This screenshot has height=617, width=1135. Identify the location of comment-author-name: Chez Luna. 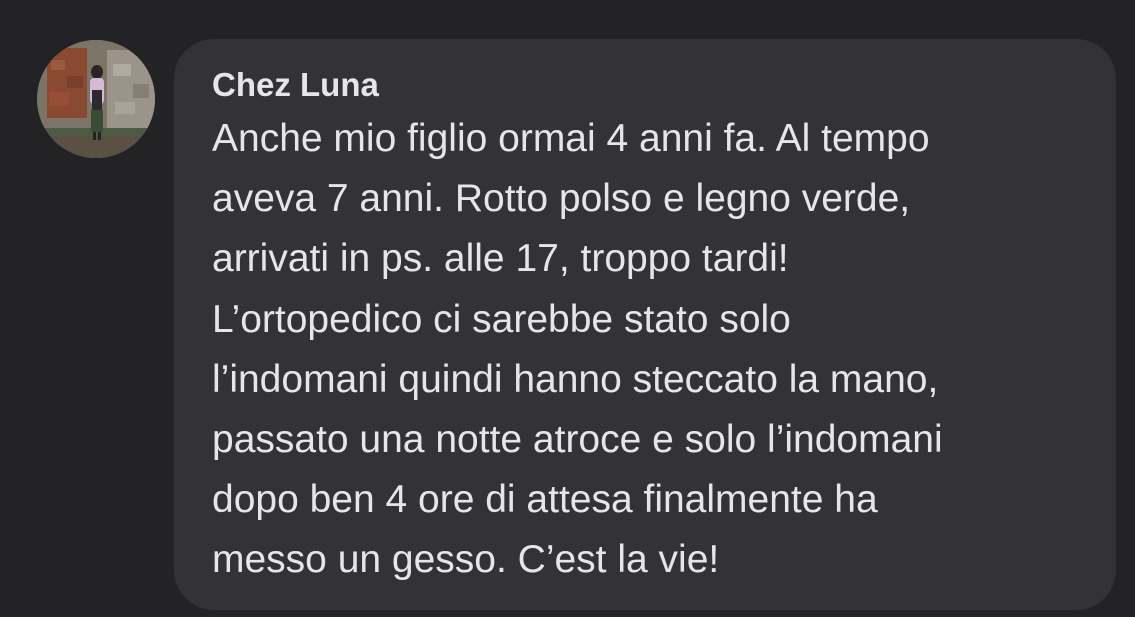
(649, 85).